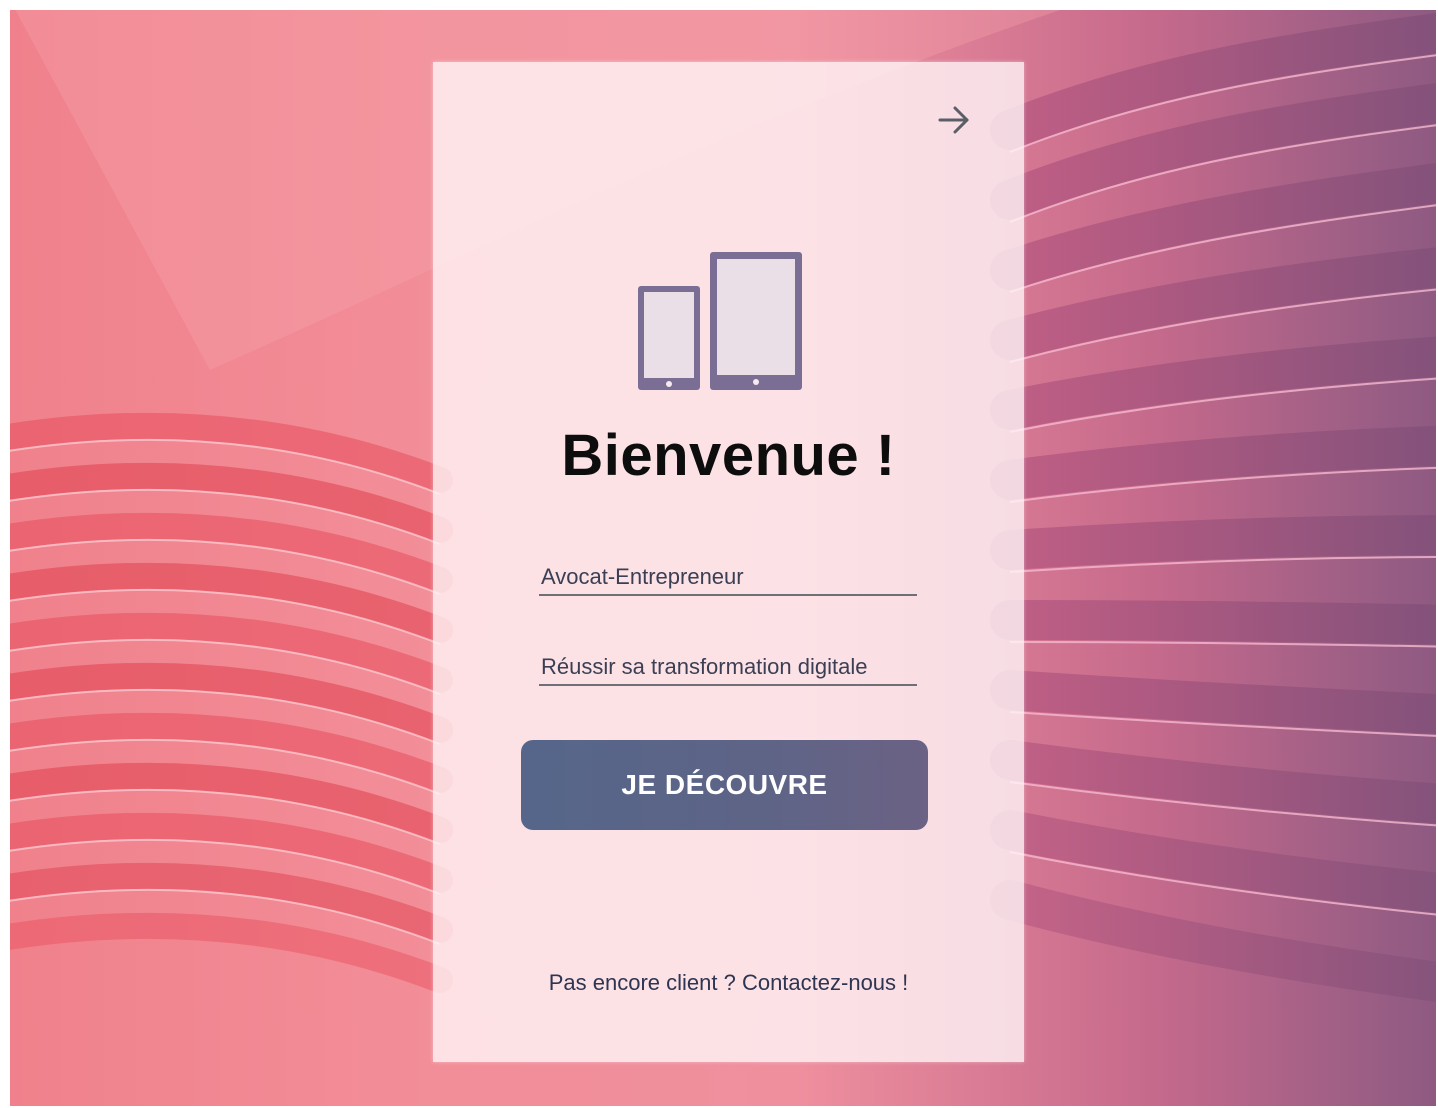  Describe the element at coordinates (724, 785) in the screenshot. I see `discover-button: JE DÉCOUVRE` at that location.